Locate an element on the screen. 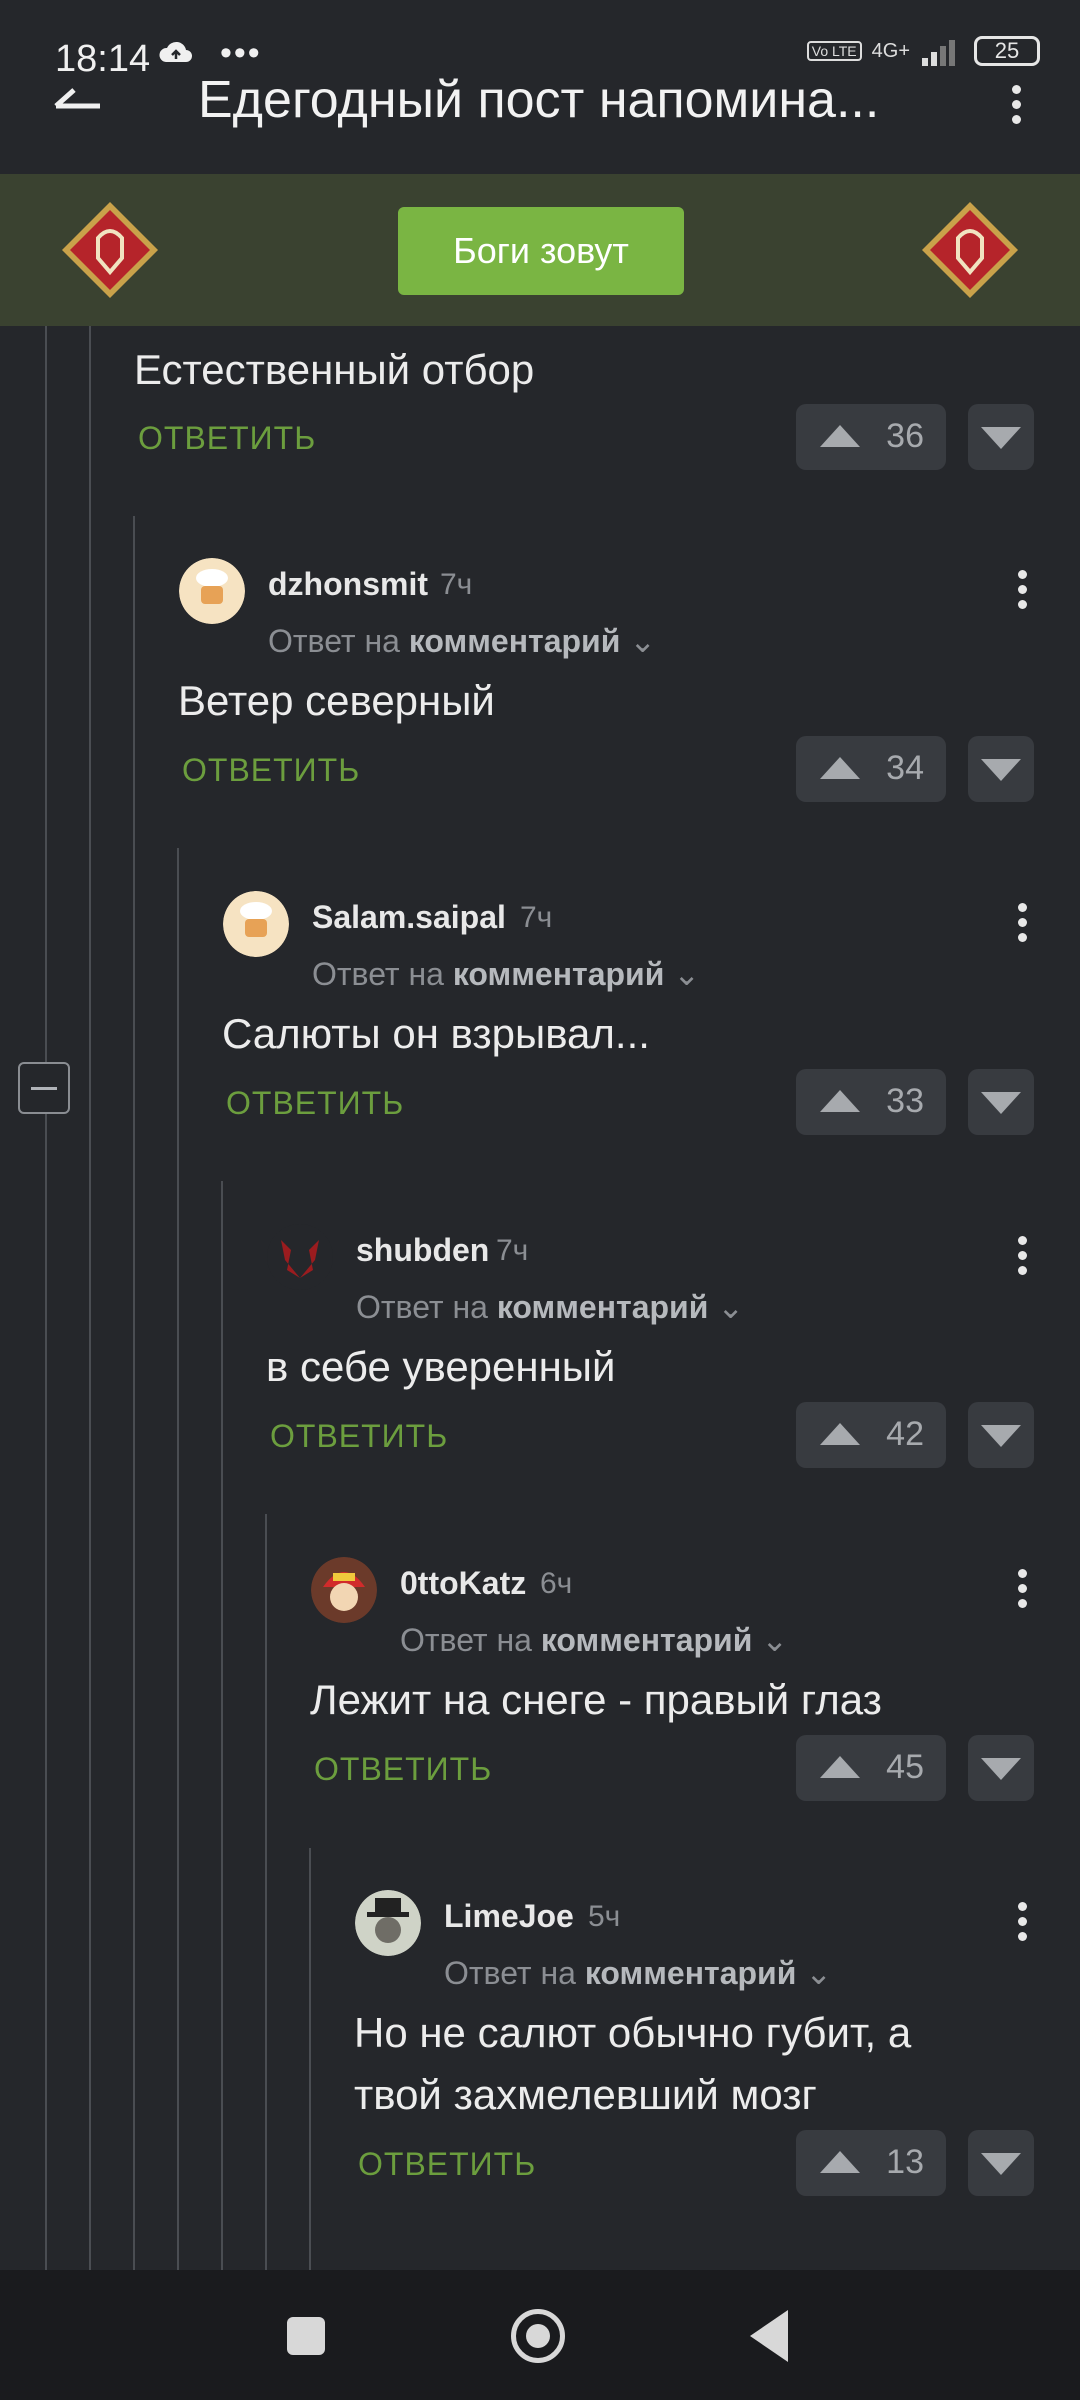 This screenshot has height=2400, width=1080. home-icon is located at coordinates (538, 2336).